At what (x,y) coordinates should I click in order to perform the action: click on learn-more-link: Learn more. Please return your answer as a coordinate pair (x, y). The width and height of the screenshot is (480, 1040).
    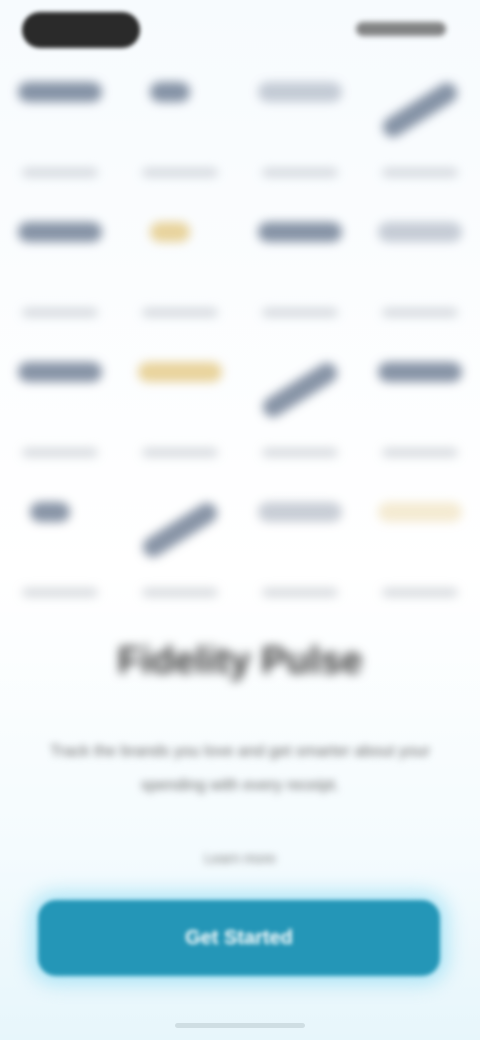
    Looking at the image, I should click on (240, 858).